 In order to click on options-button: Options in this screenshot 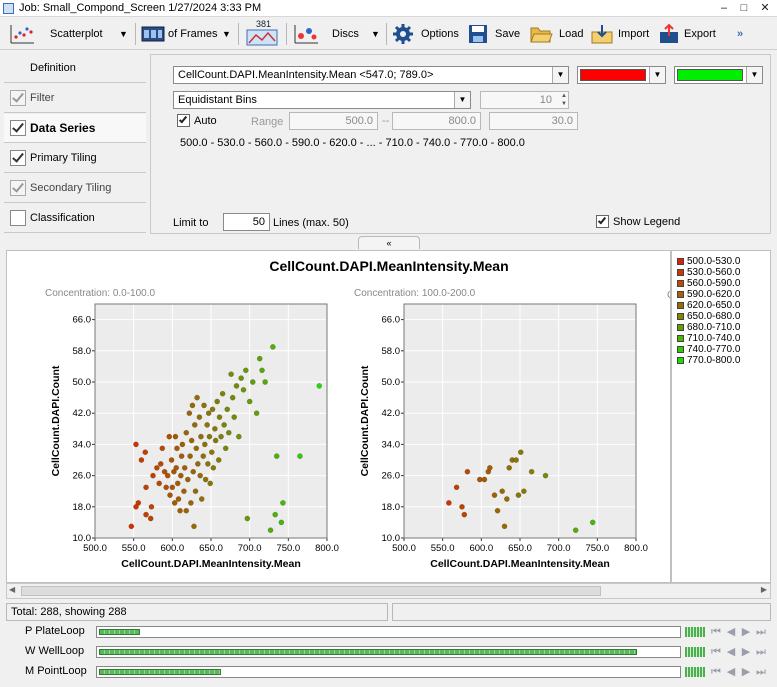, I will do `click(425, 34)`.